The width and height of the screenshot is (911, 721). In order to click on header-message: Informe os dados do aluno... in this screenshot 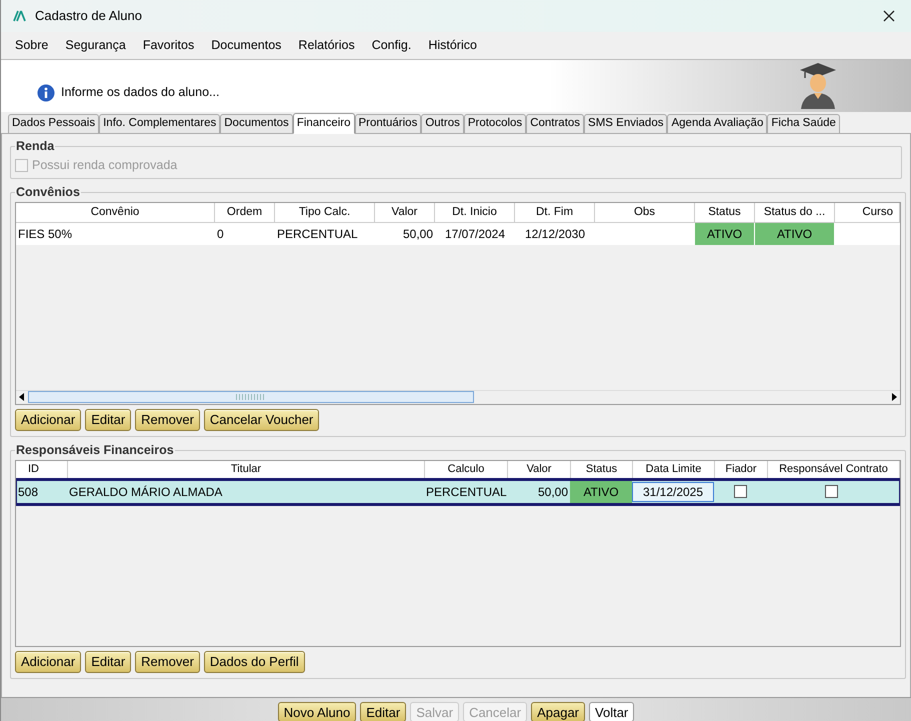, I will do `click(140, 93)`.